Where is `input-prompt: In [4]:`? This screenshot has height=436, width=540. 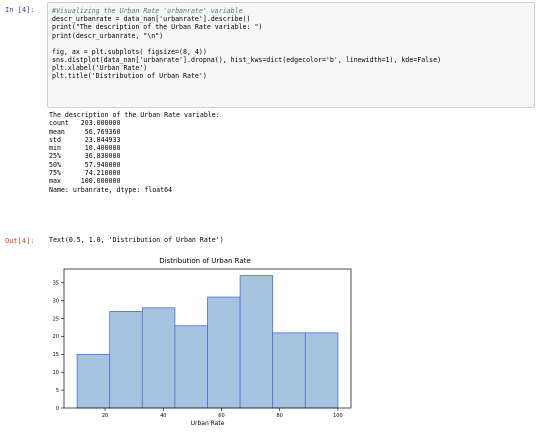 input-prompt: In [4]: is located at coordinates (20, 10).